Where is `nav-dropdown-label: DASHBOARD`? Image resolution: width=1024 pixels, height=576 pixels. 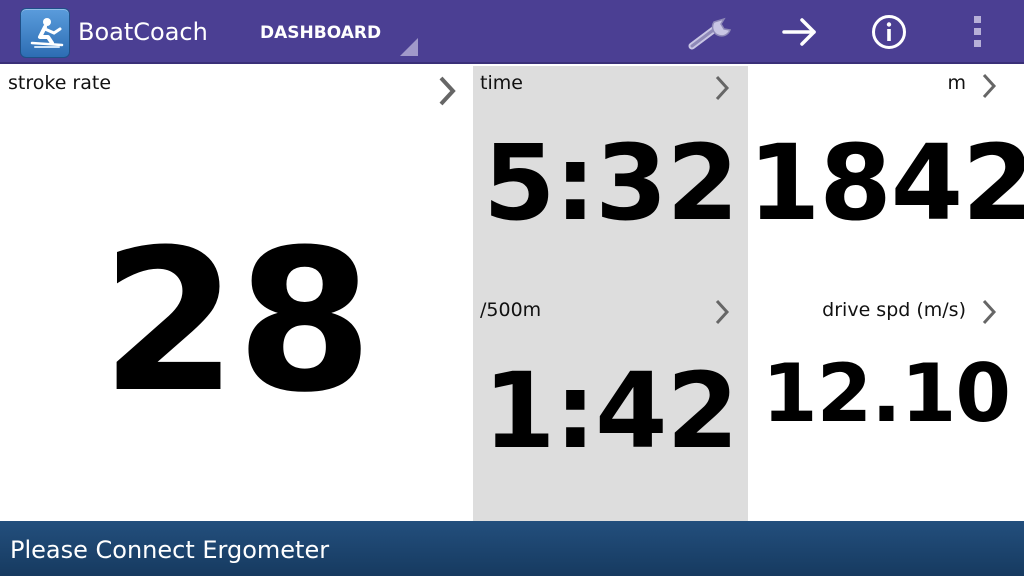
nav-dropdown-label: DASHBOARD is located at coordinates (321, 33).